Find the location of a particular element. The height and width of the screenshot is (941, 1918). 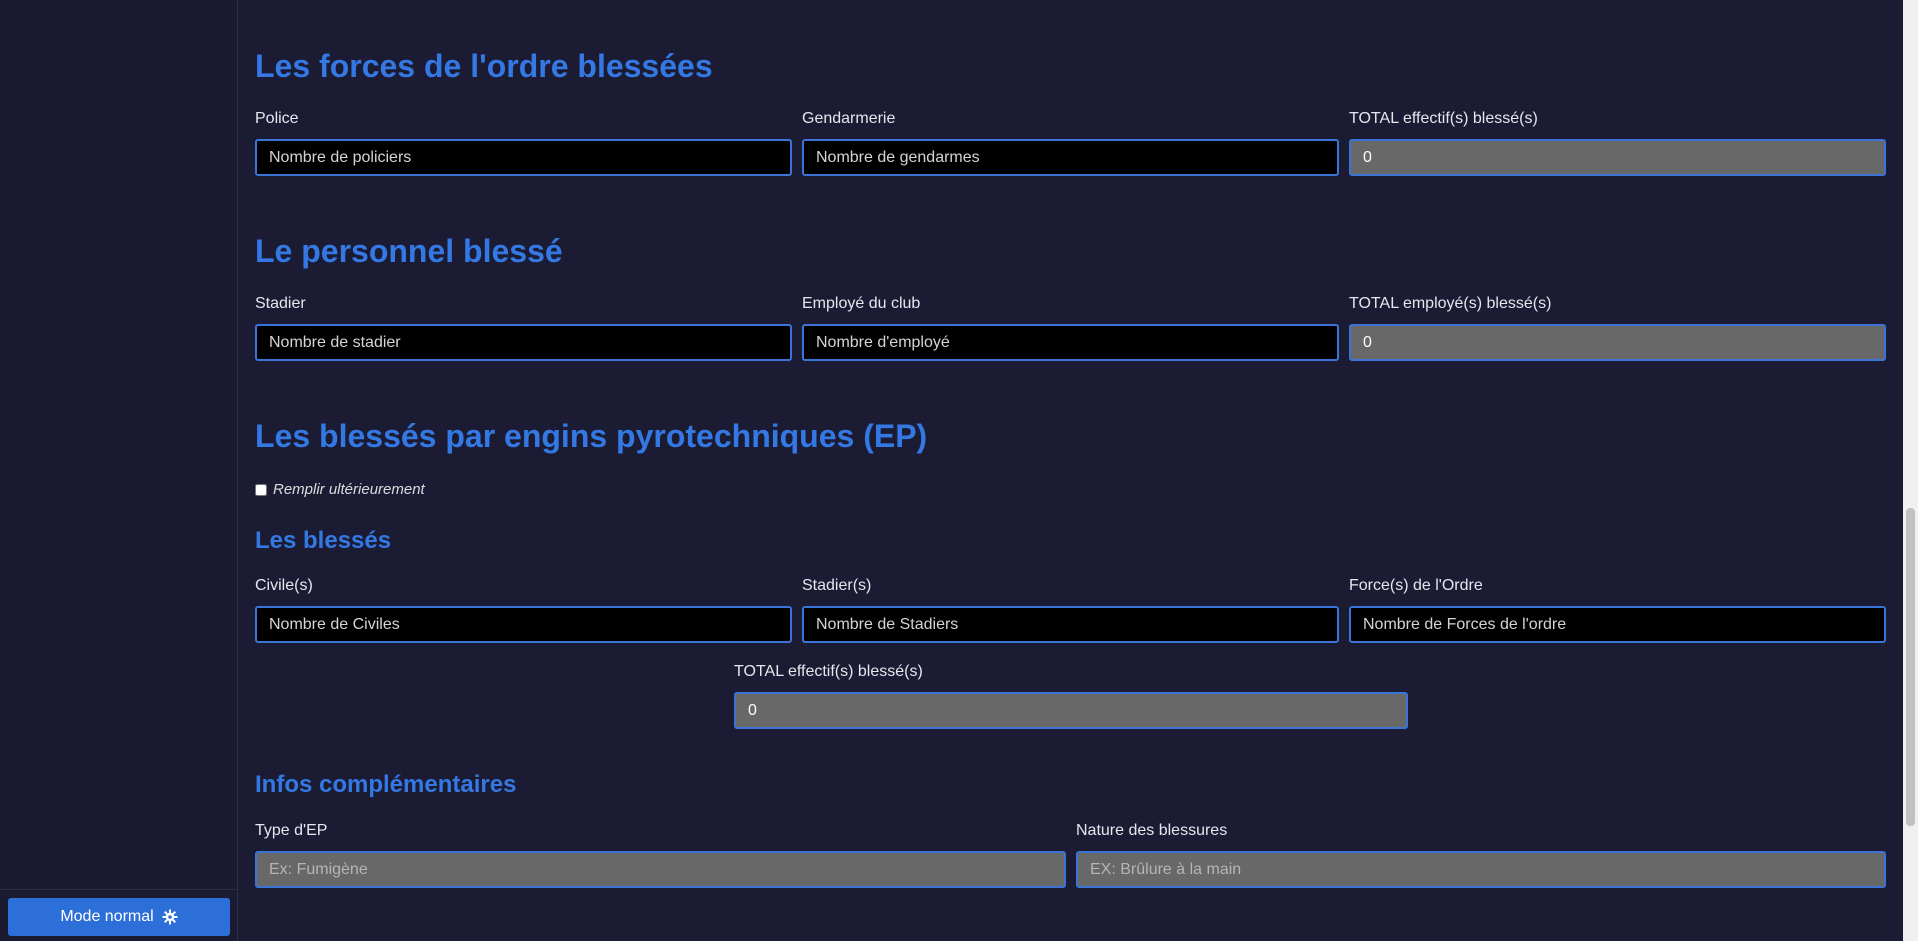

sidebar-footer: Mode normal is located at coordinates (119, 915).